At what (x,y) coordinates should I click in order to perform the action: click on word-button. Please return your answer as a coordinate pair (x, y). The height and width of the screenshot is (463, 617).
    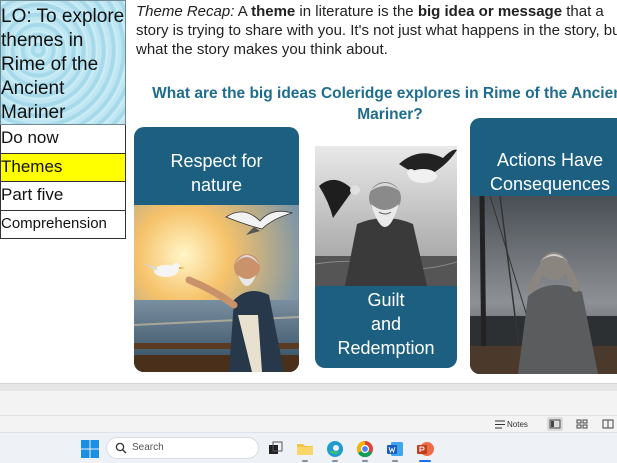
    Looking at the image, I should click on (395, 449).